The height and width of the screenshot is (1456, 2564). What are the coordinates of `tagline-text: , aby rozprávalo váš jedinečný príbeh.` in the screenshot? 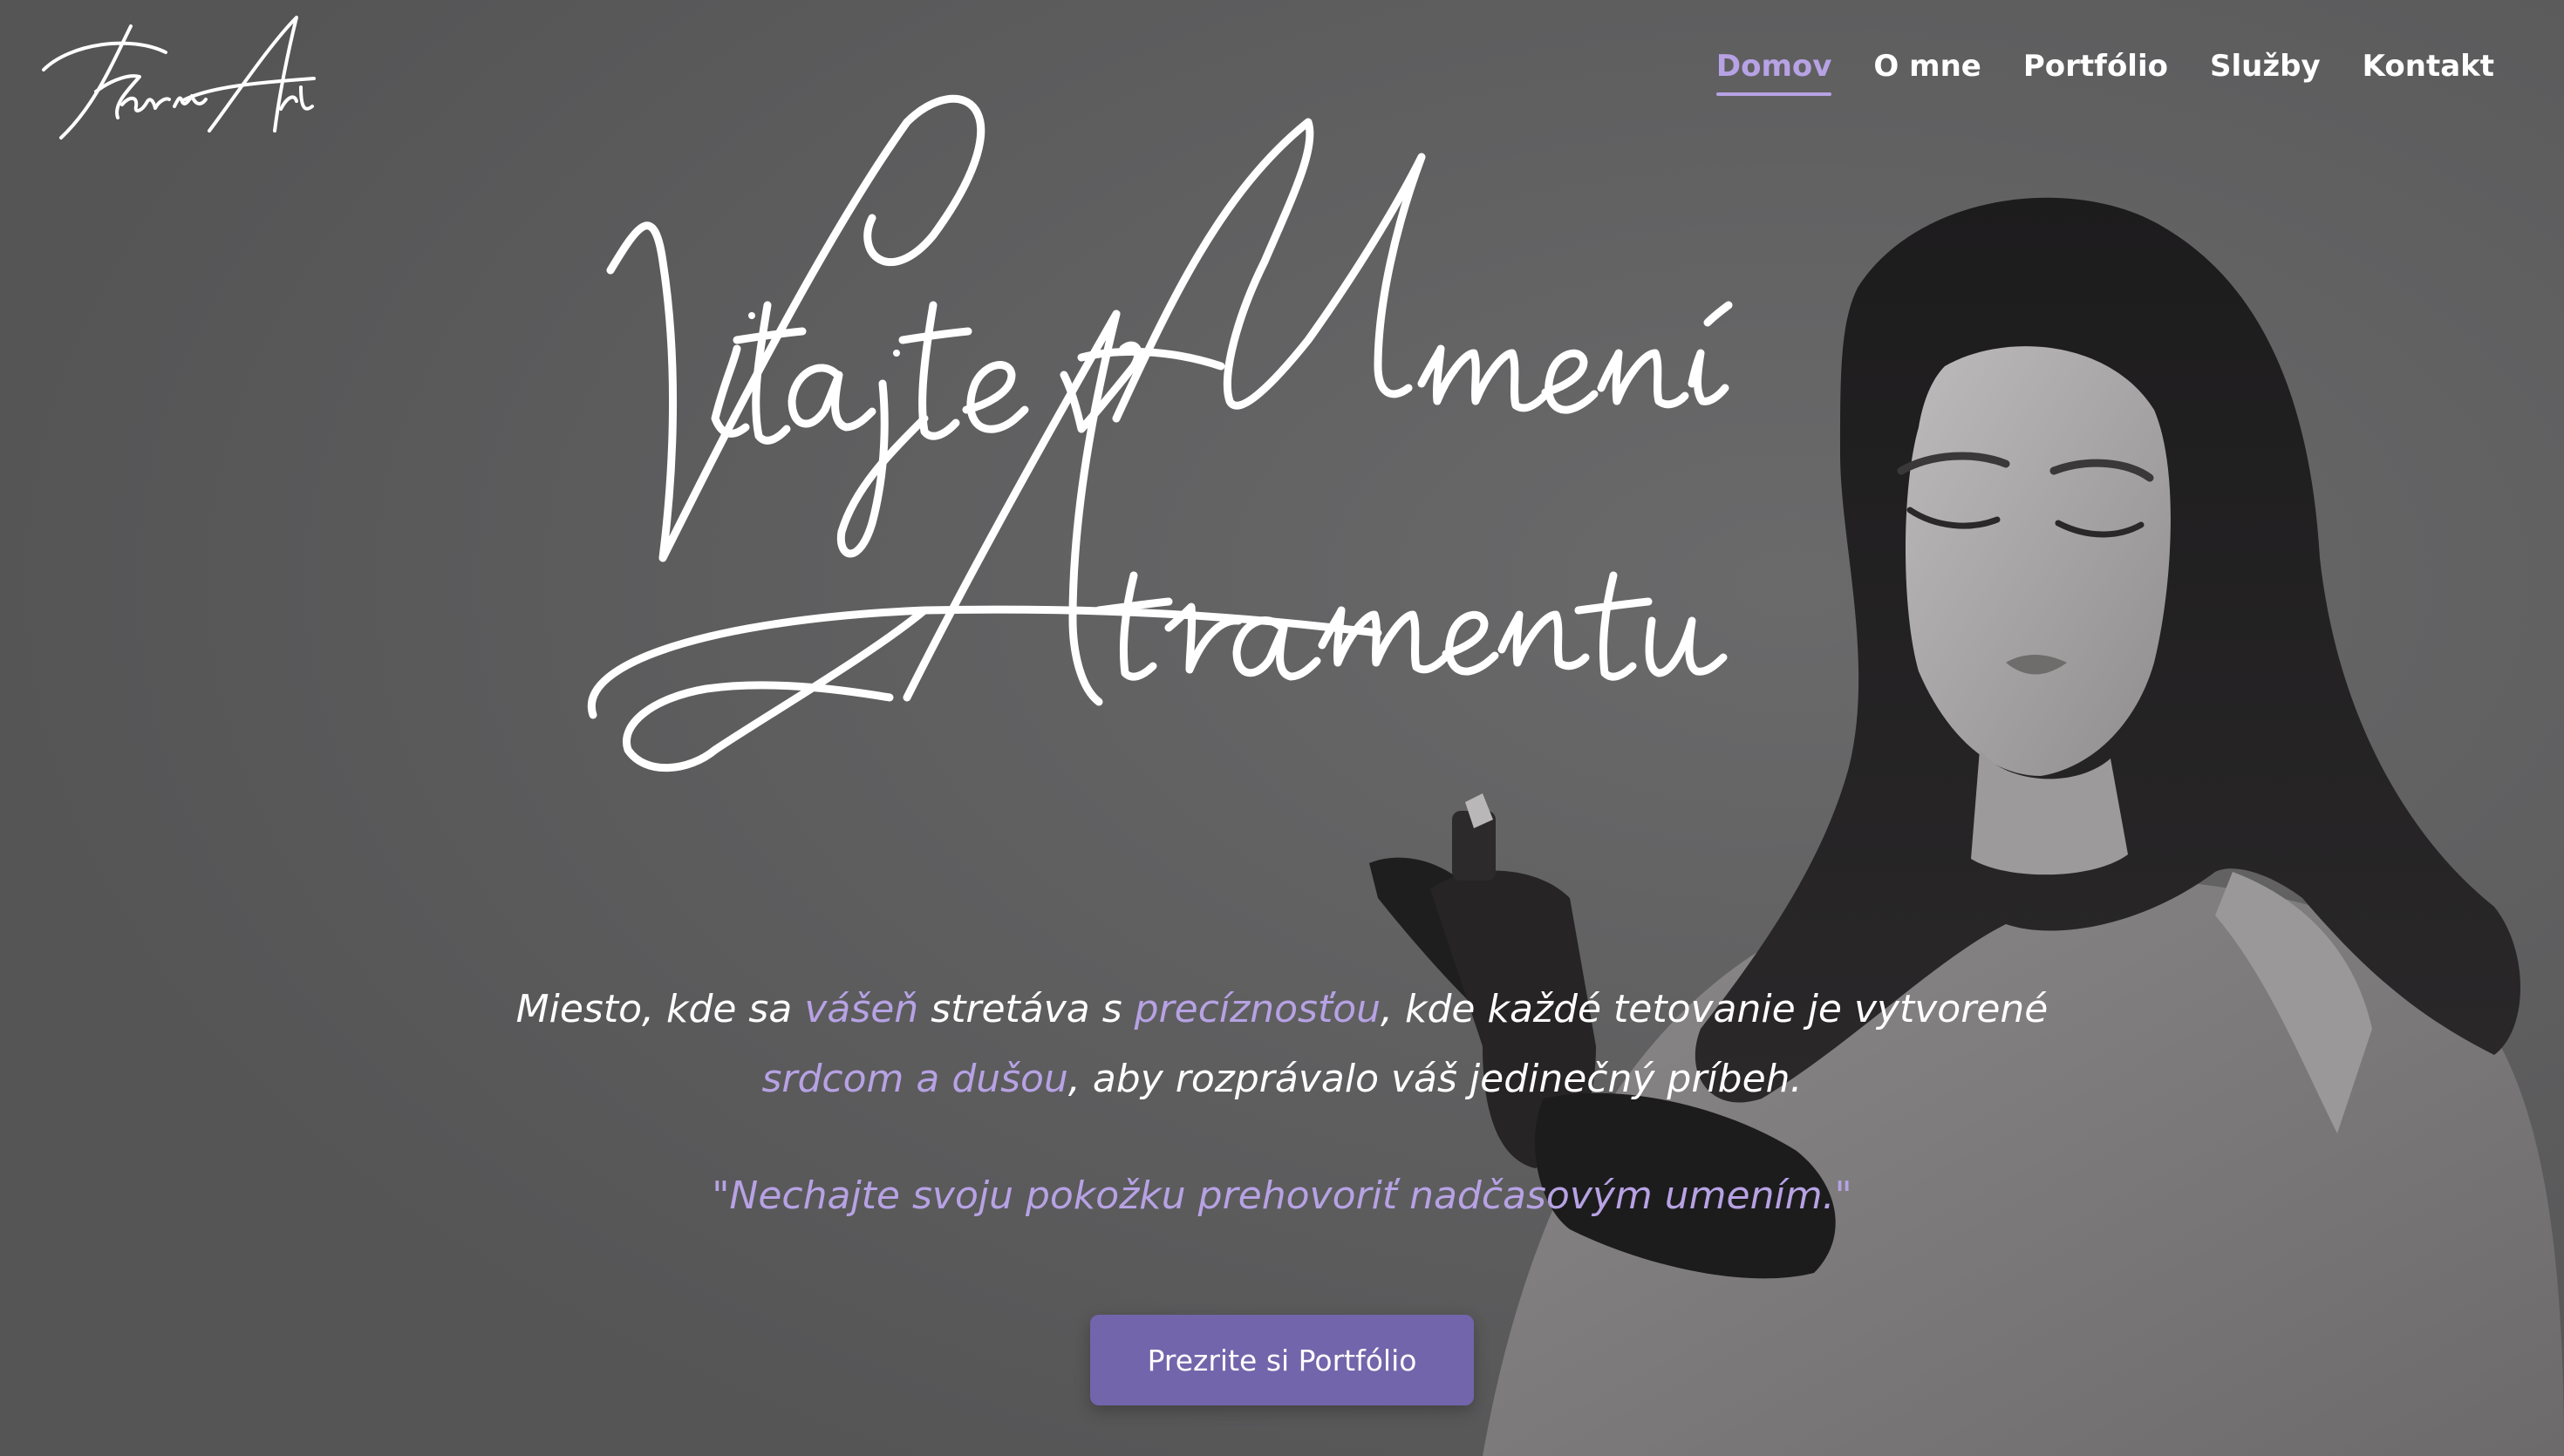 It's located at (1435, 1079).